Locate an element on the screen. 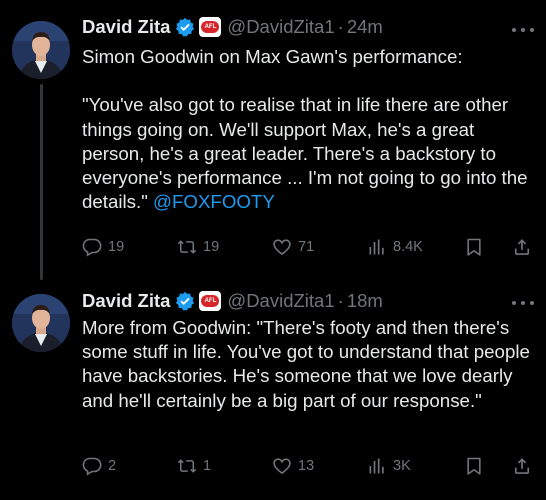 Image resolution: width=546 pixels, height=500 pixels. action-bar: 2 1 13 3K is located at coordinates (308, 466).